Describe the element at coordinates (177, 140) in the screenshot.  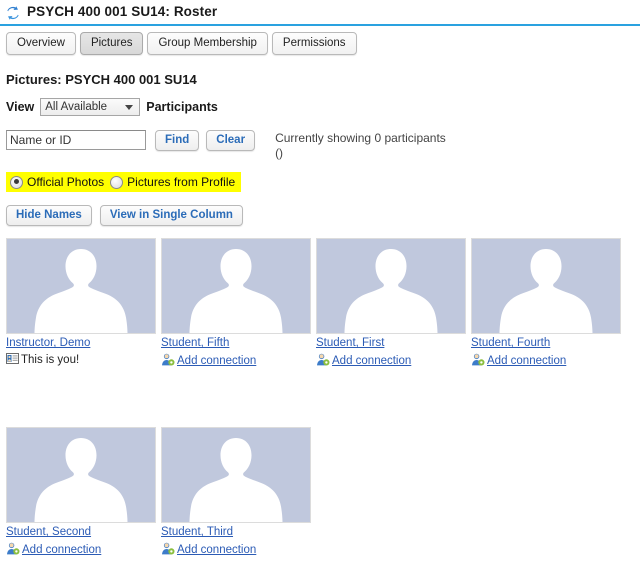
I see `find-button: Find` at that location.